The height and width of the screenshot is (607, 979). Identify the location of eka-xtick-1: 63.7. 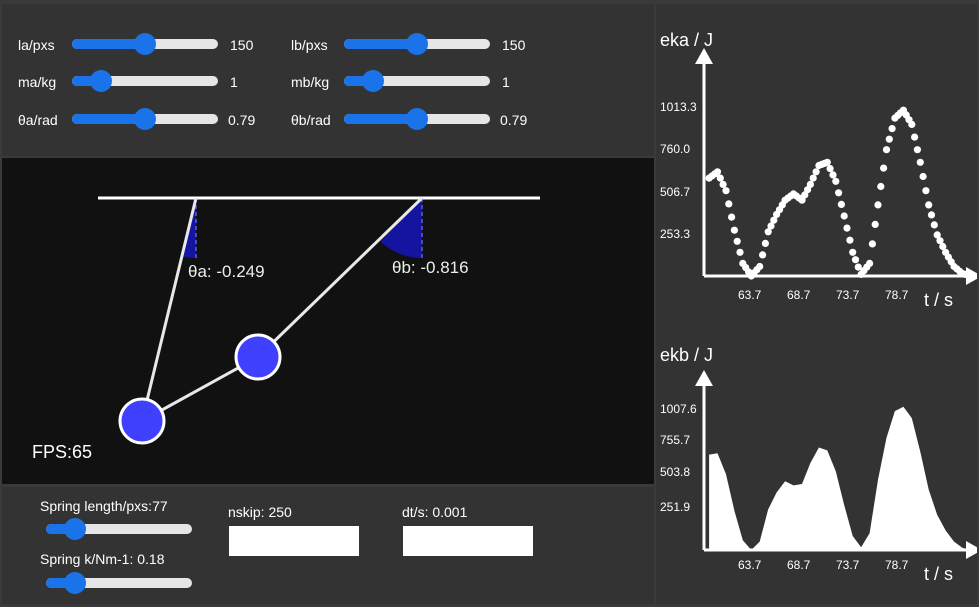
(750, 295).